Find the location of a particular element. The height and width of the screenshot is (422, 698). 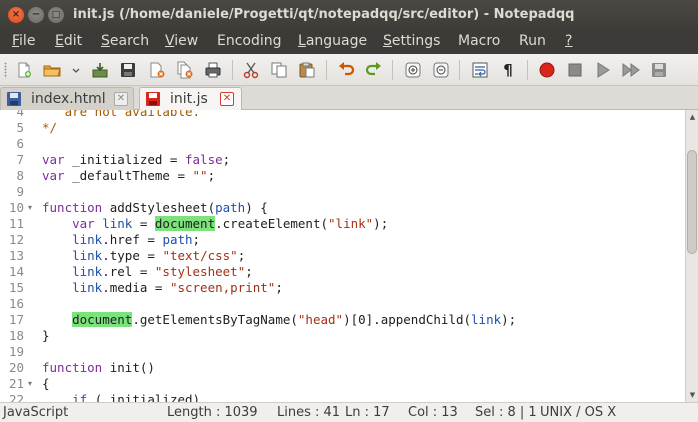

stop-macro-icon is located at coordinates (575, 70).